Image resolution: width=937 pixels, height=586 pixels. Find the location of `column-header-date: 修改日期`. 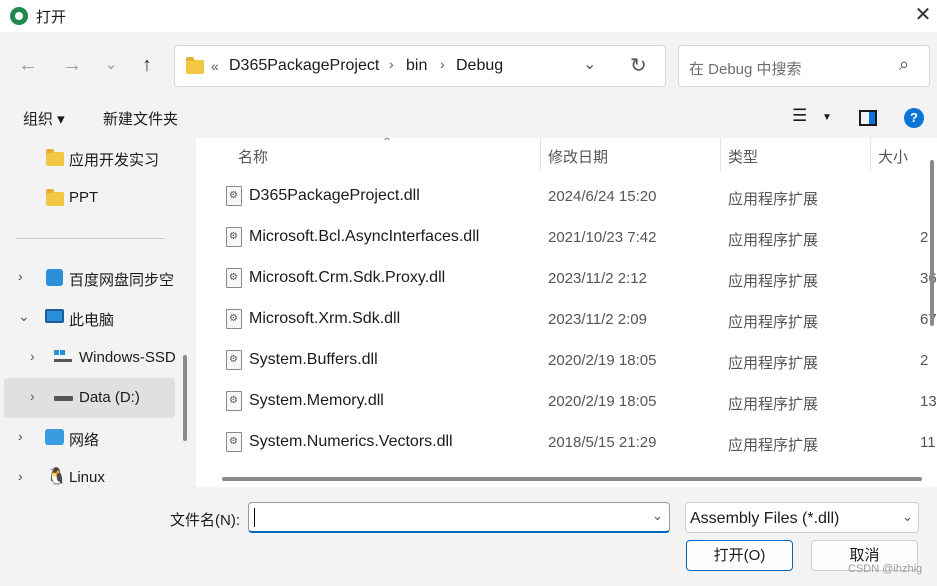

column-header-date: 修改日期 is located at coordinates (631, 155).